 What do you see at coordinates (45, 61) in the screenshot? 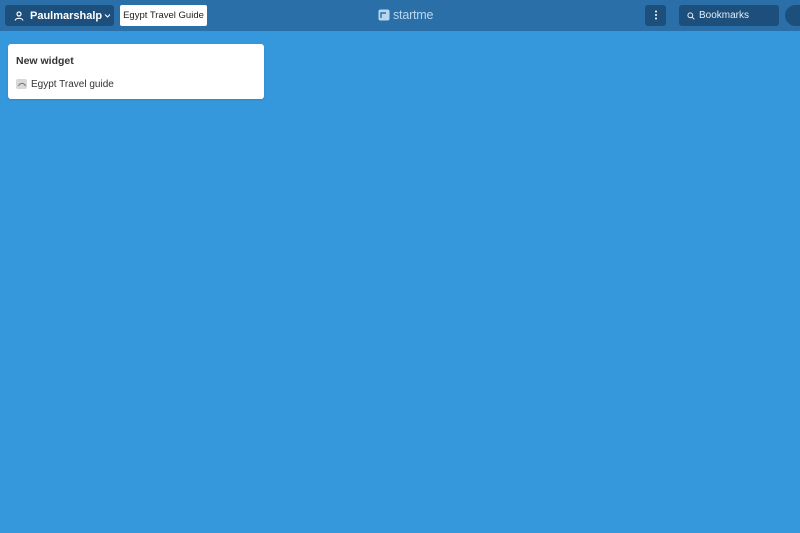
I see `widget-title: New widget` at bounding box center [45, 61].